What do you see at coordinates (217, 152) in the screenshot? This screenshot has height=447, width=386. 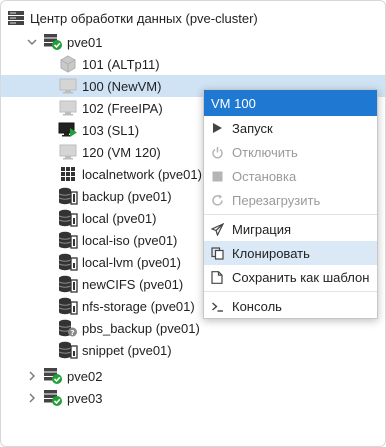 I see `power-icon` at bounding box center [217, 152].